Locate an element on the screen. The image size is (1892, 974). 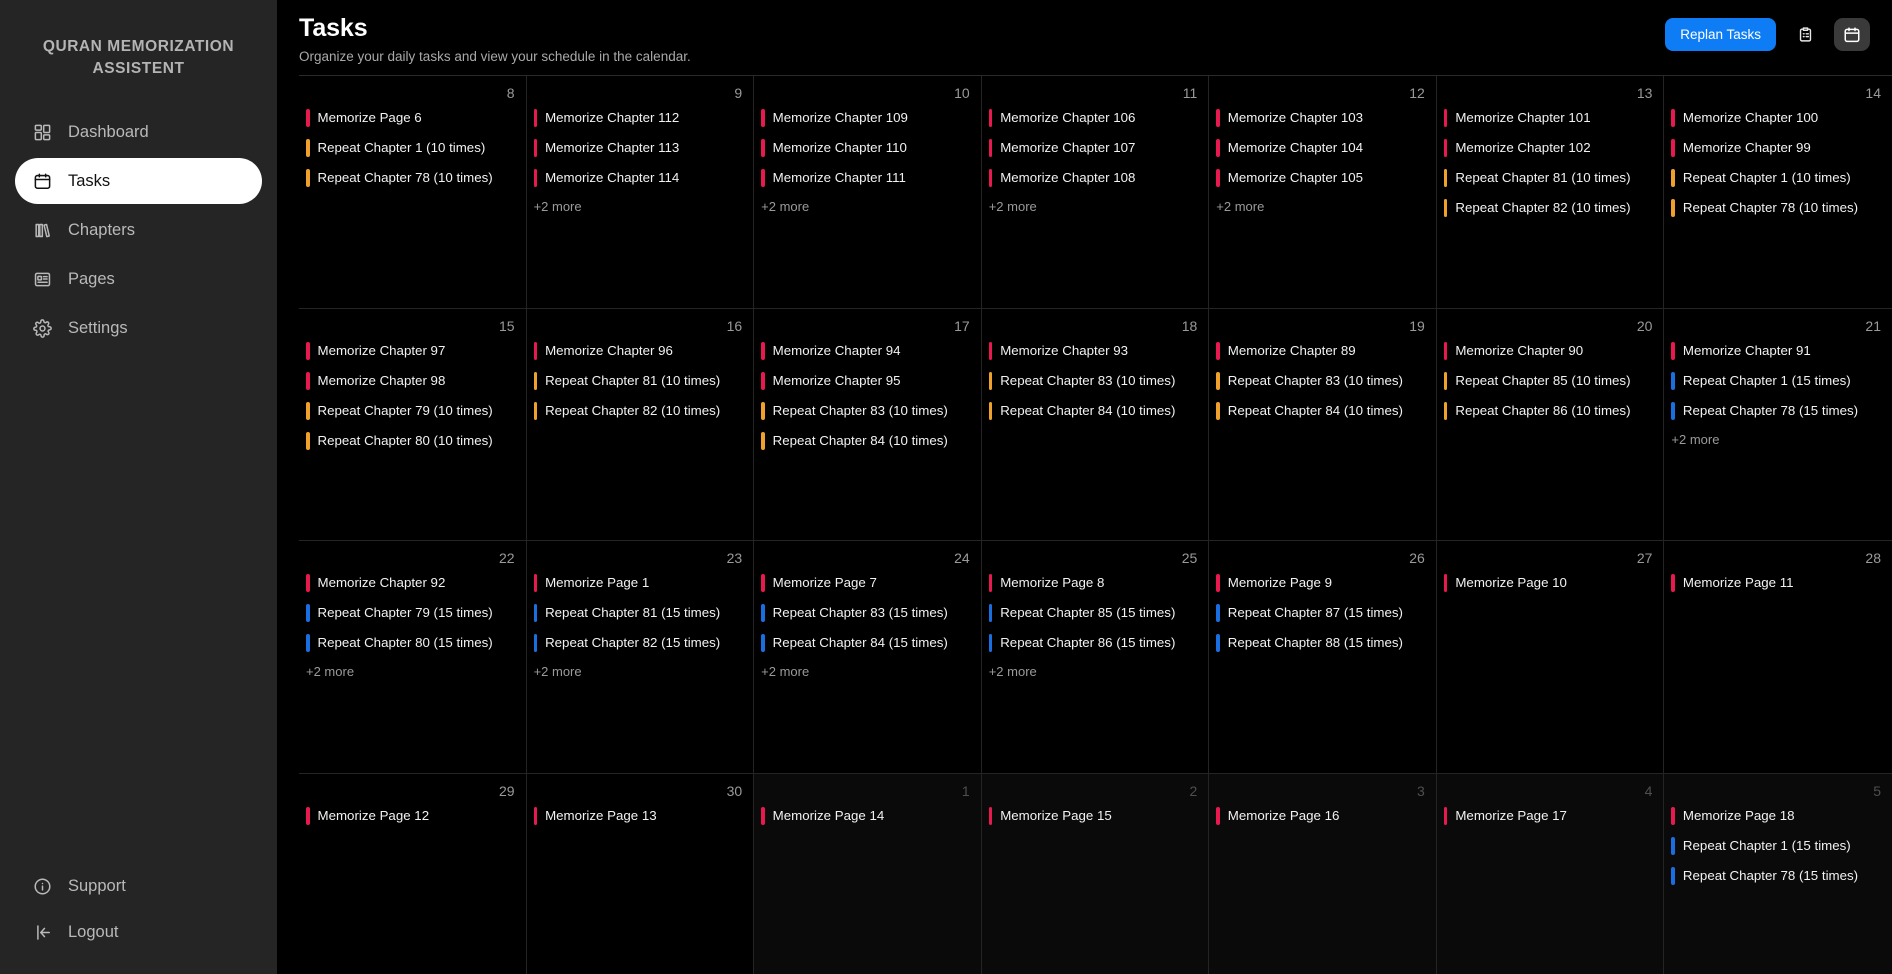
task-event: Memorize Page 10 is located at coordinates (1550, 583).